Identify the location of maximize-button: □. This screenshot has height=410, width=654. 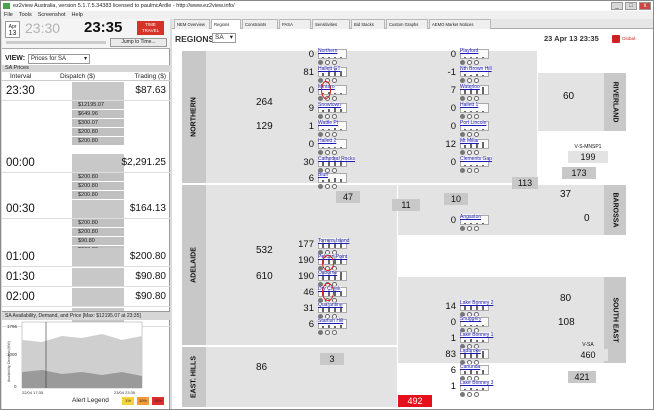
(631, 6).